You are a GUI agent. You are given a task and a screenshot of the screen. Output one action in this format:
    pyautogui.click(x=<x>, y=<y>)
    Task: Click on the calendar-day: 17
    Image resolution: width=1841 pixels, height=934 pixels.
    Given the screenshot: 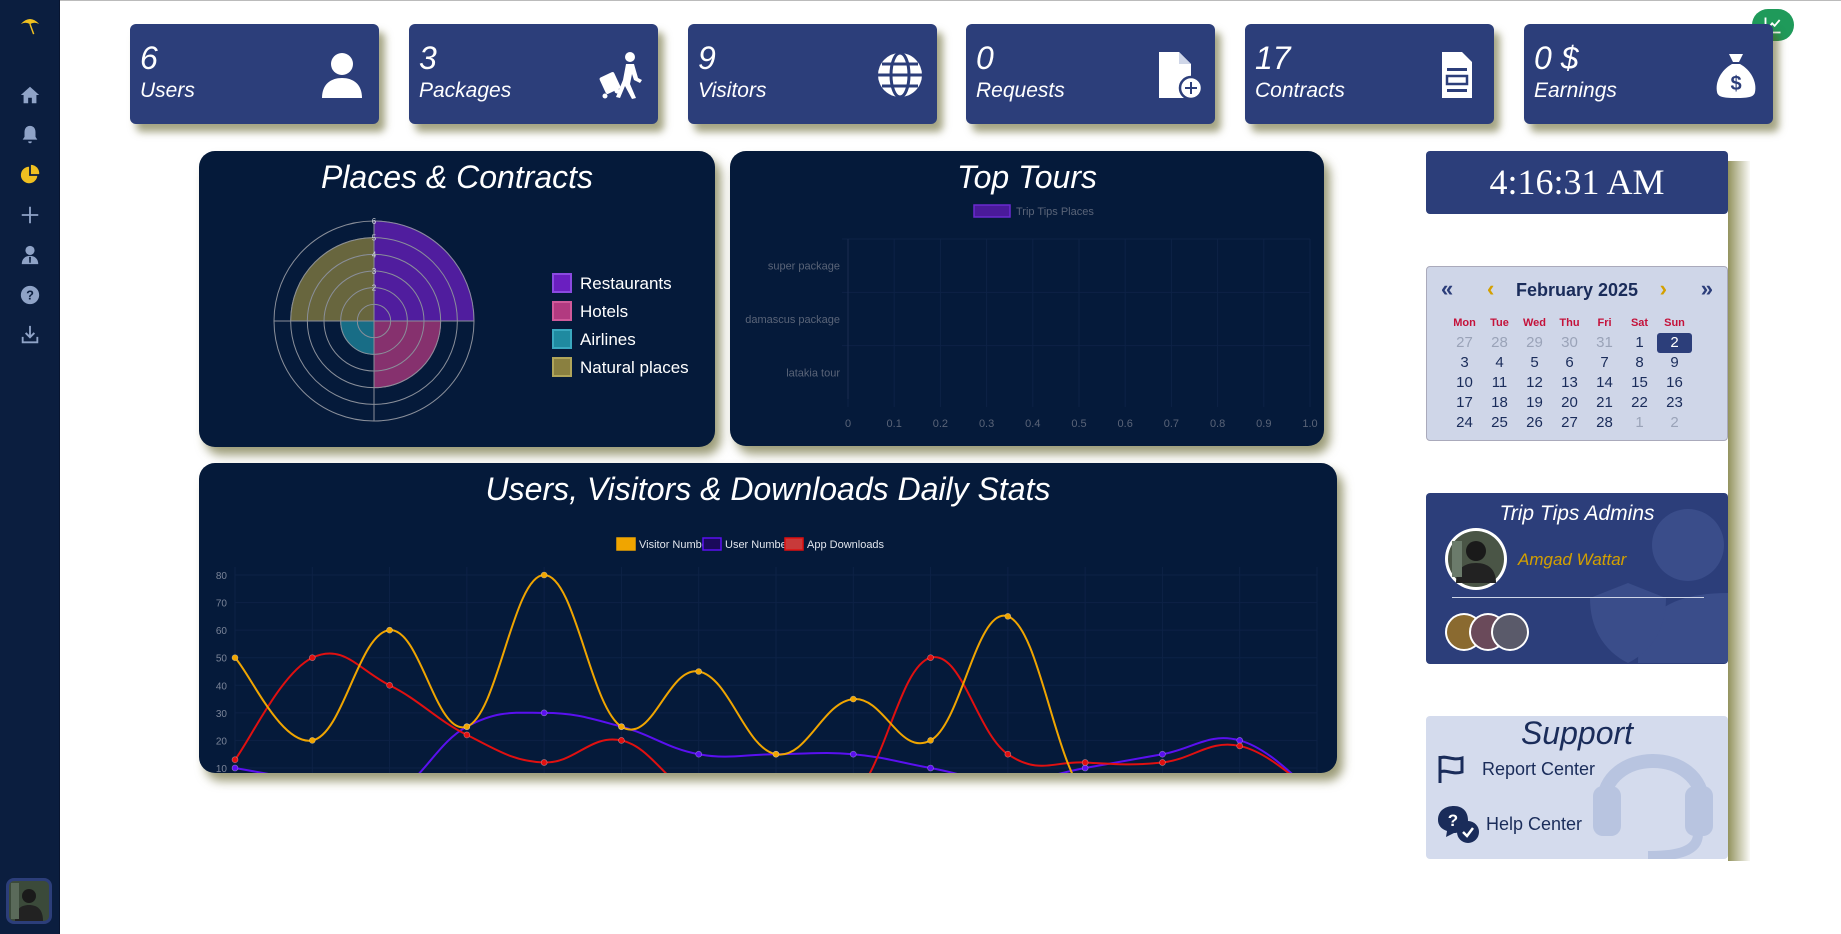 What is the action you would take?
    pyautogui.click(x=1464, y=403)
    